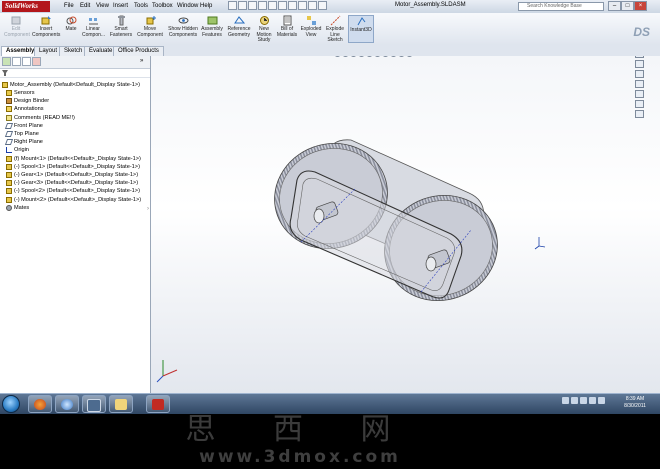 This screenshot has width=660, height=469. I want to click on restore-button: □, so click(627, 6).